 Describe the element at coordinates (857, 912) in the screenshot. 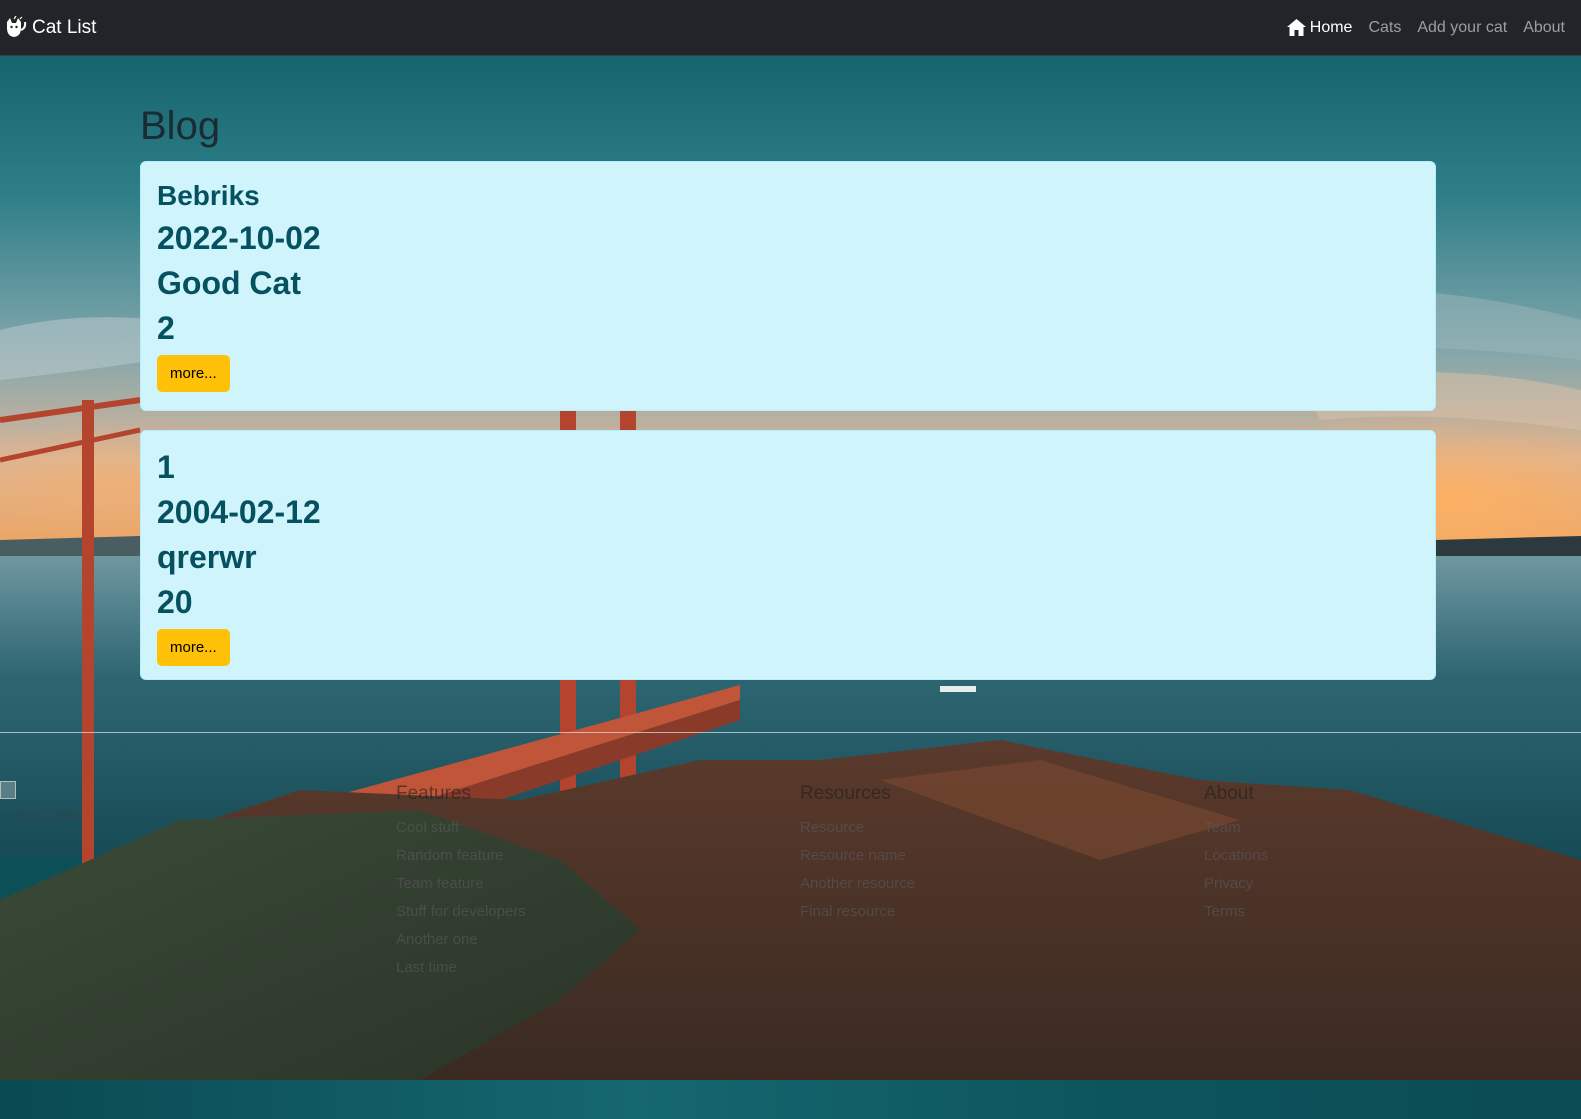

I see `footer-link: Final resource` at that location.